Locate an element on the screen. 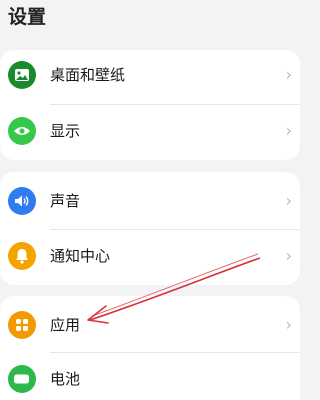 The height and width of the screenshot is (400, 320). settings-item-label: 显示 is located at coordinates (65, 131).